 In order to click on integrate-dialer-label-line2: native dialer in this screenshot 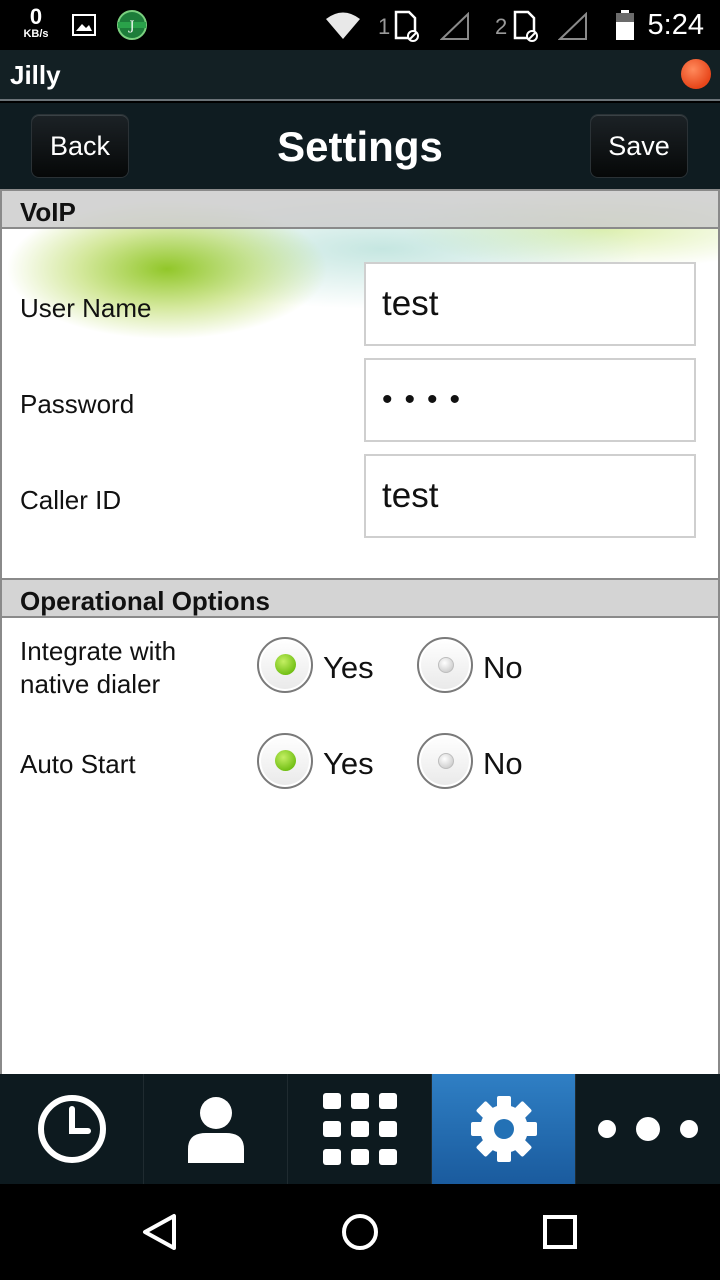, I will do `click(90, 684)`.